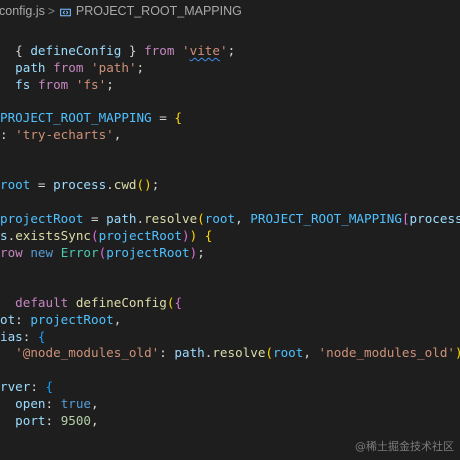 The height and width of the screenshot is (460, 460). I want to click on code-token: vite, so click(204, 50).